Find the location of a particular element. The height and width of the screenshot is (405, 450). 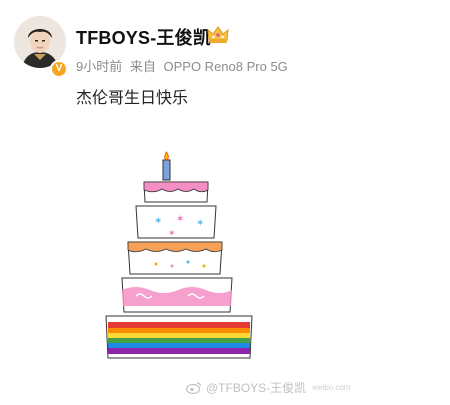

weibo-watermark: @TFBOYS-王俊凯 weibo.com is located at coordinates (268, 387).